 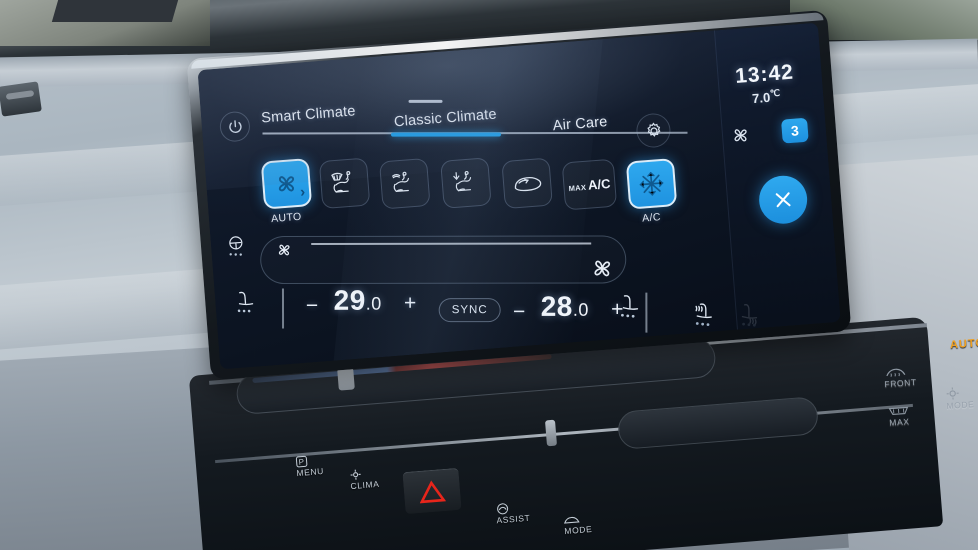 What do you see at coordinates (425, 101) in the screenshot?
I see `tab-indicator-dash` at bounding box center [425, 101].